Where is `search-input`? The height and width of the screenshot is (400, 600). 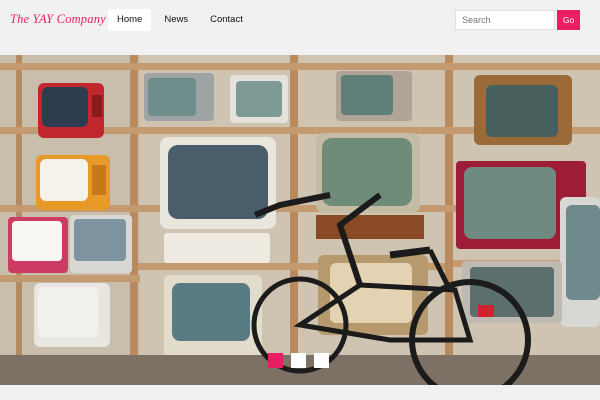
search-input is located at coordinates (505, 20).